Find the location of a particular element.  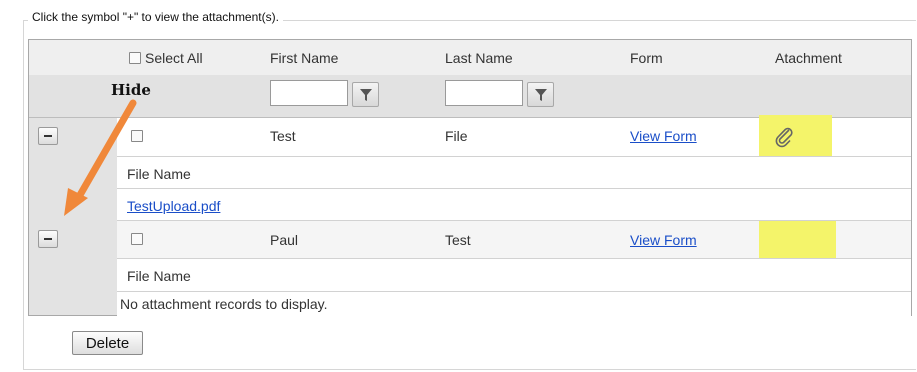

first-name-header: First Name is located at coordinates (304, 58).